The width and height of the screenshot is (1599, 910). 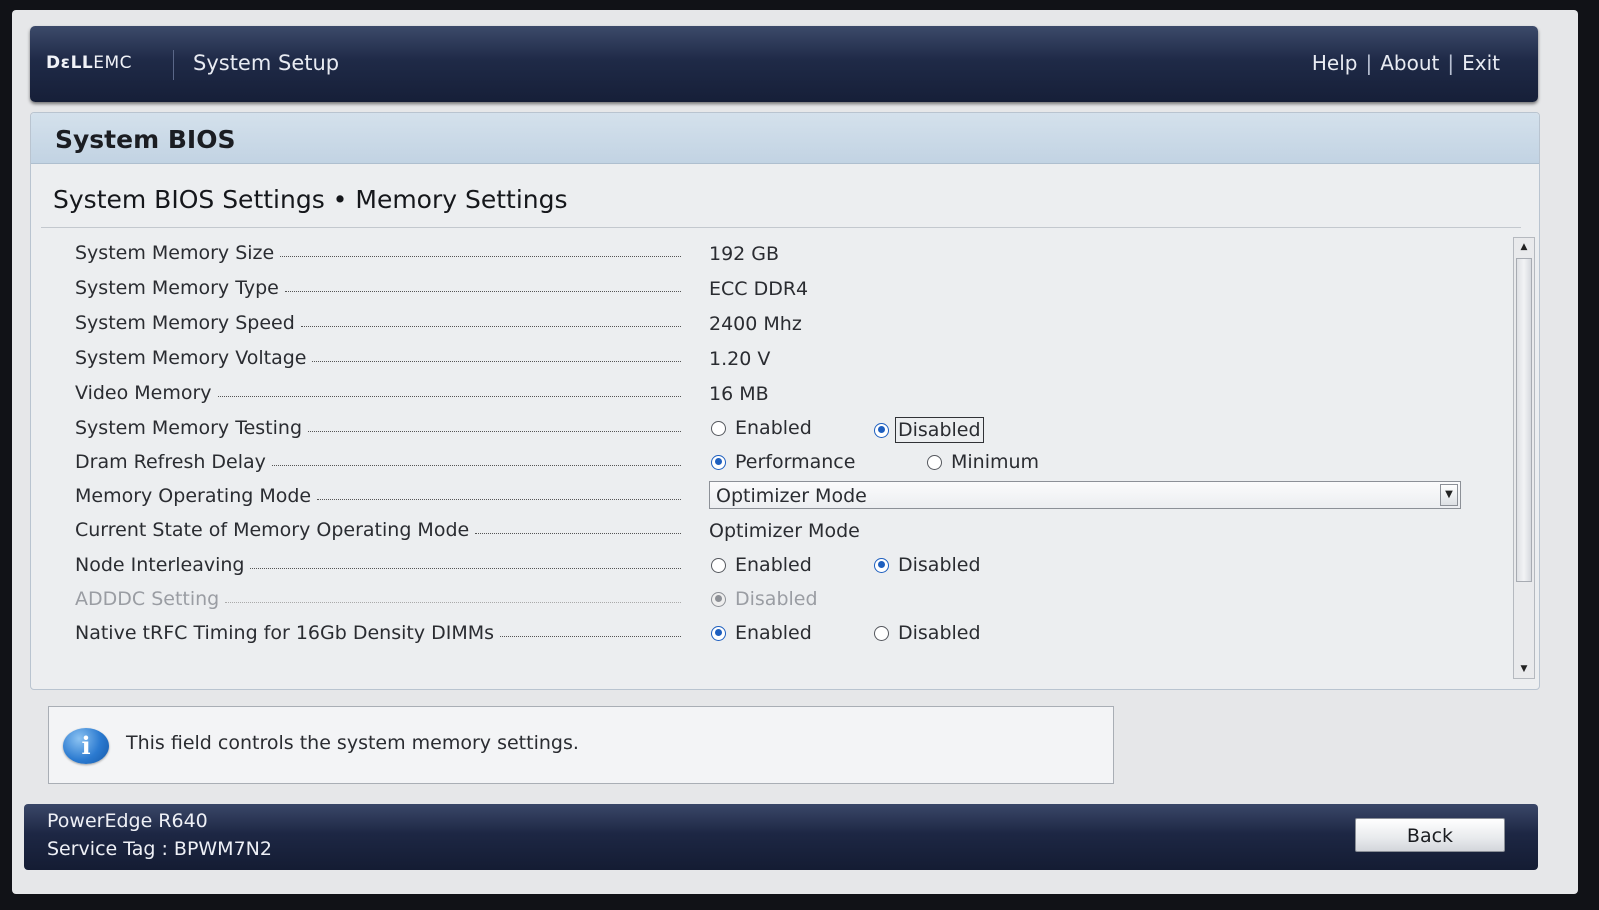 What do you see at coordinates (378, 496) in the screenshot?
I see `setting-label: Memory Operating Mode` at bounding box center [378, 496].